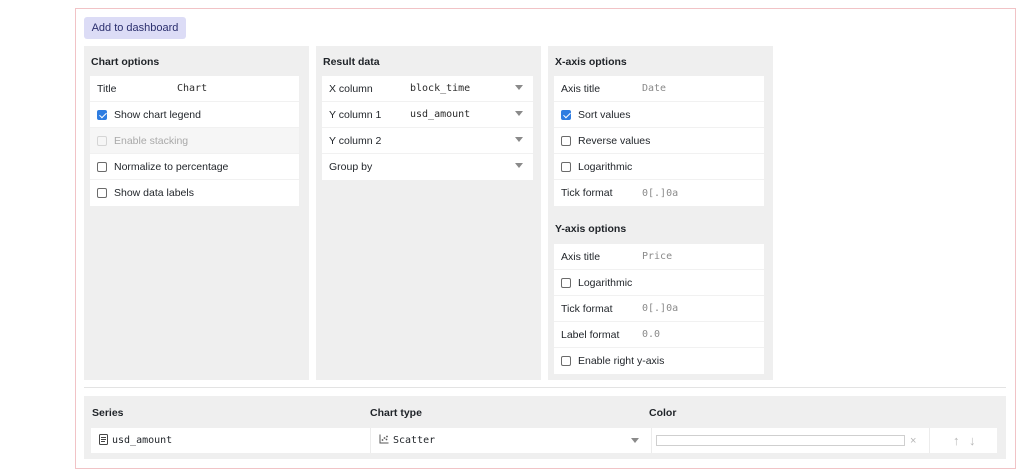 The width and height of the screenshot is (1024, 472). Describe the element at coordinates (351, 167) in the screenshot. I see `group-by-label: Group by` at that location.